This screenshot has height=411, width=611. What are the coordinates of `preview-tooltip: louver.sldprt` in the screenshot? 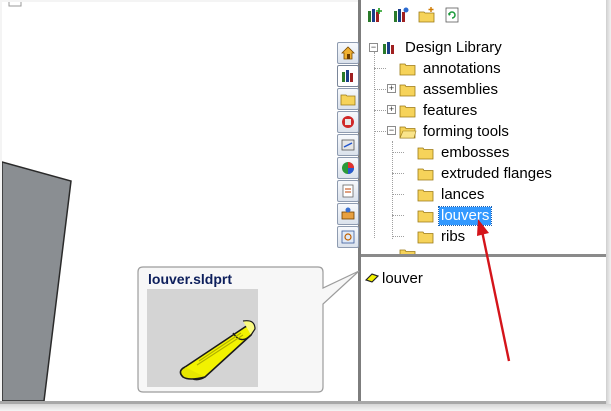 It's located at (248, 329).